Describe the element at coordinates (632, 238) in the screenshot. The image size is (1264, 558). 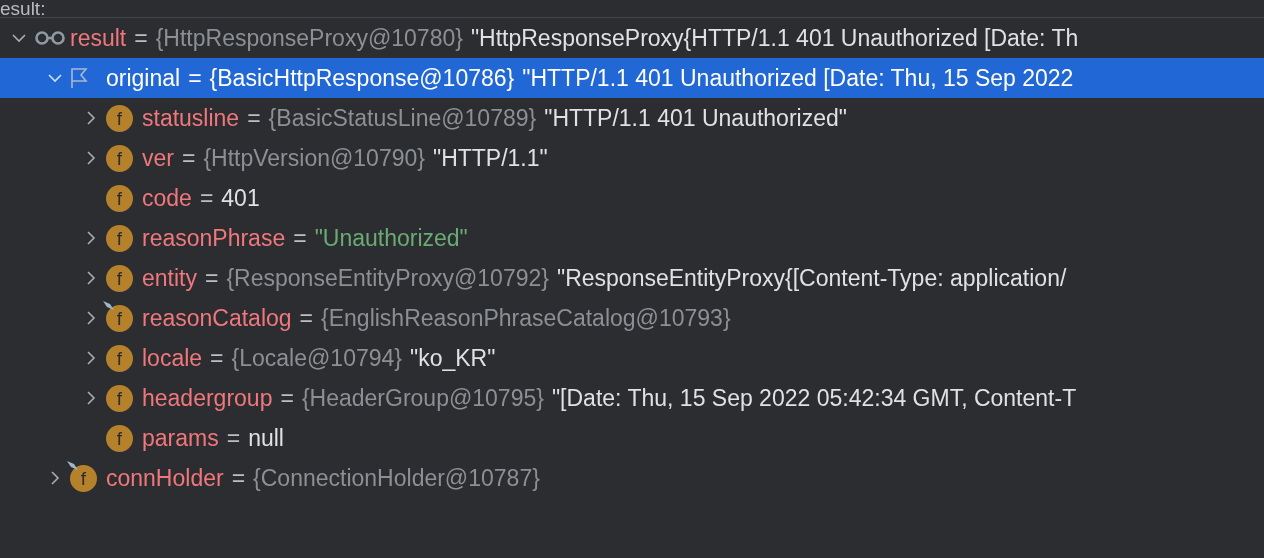
I see `tree-row: f reasonPhrase = "Unauthorized"` at that location.